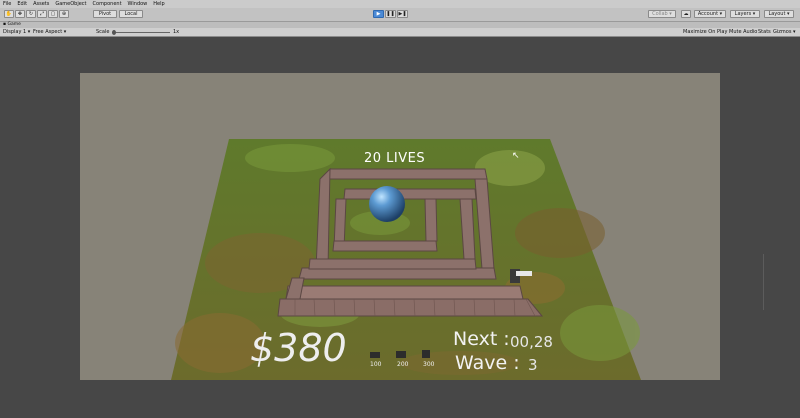 The image size is (800, 418). I want to click on pivot-toggle: Pivot, so click(105, 14).